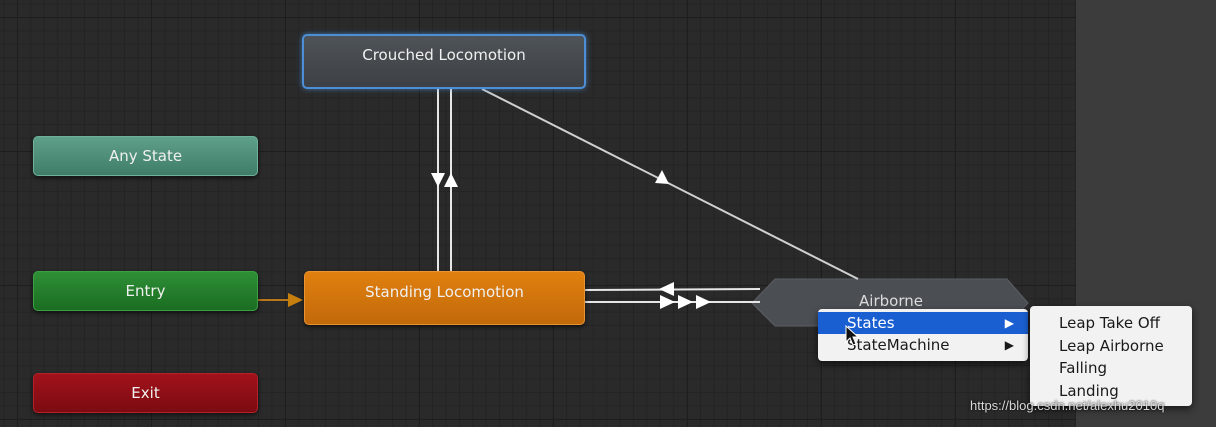 This screenshot has width=1216, height=427. What do you see at coordinates (444, 55) in the screenshot?
I see `crouched-locomotion-label: Crouched Locomotion` at bounding box center [444, 55].